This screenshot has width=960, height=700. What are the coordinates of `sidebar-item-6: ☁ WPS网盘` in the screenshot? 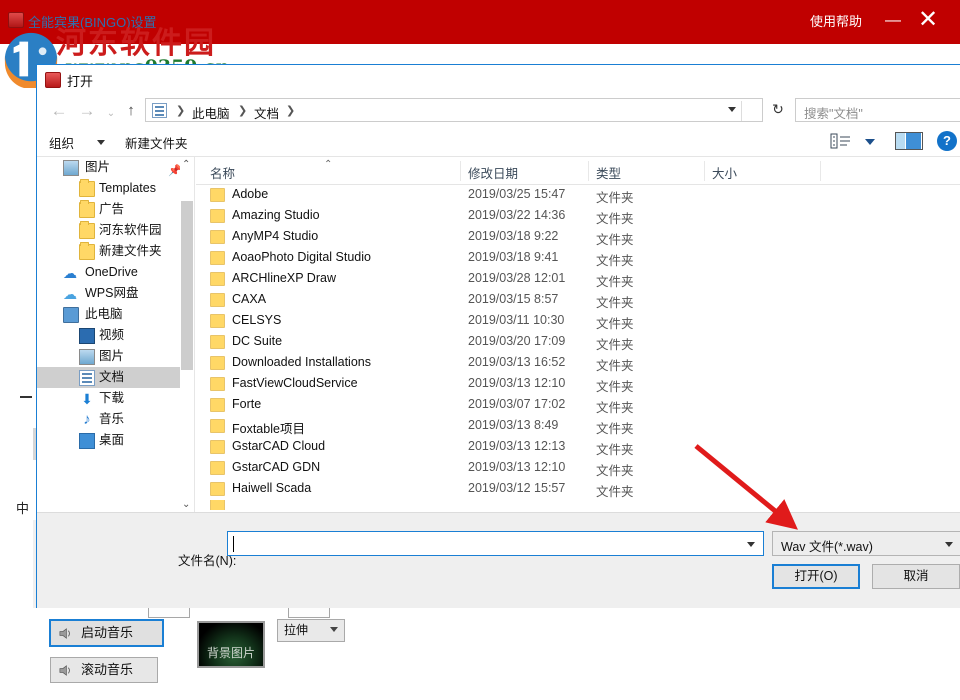 It's located at (115, 293).